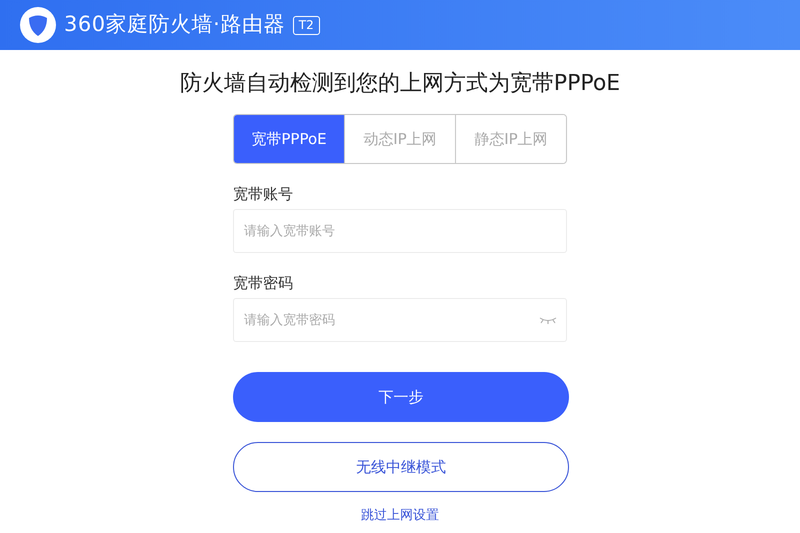 Image resolution: width=800 pixels, height=533 pixels. Describe the element at coordinates (400, 231) in the screenshot. I see `input-field: 请输入宽带账号` at that location.